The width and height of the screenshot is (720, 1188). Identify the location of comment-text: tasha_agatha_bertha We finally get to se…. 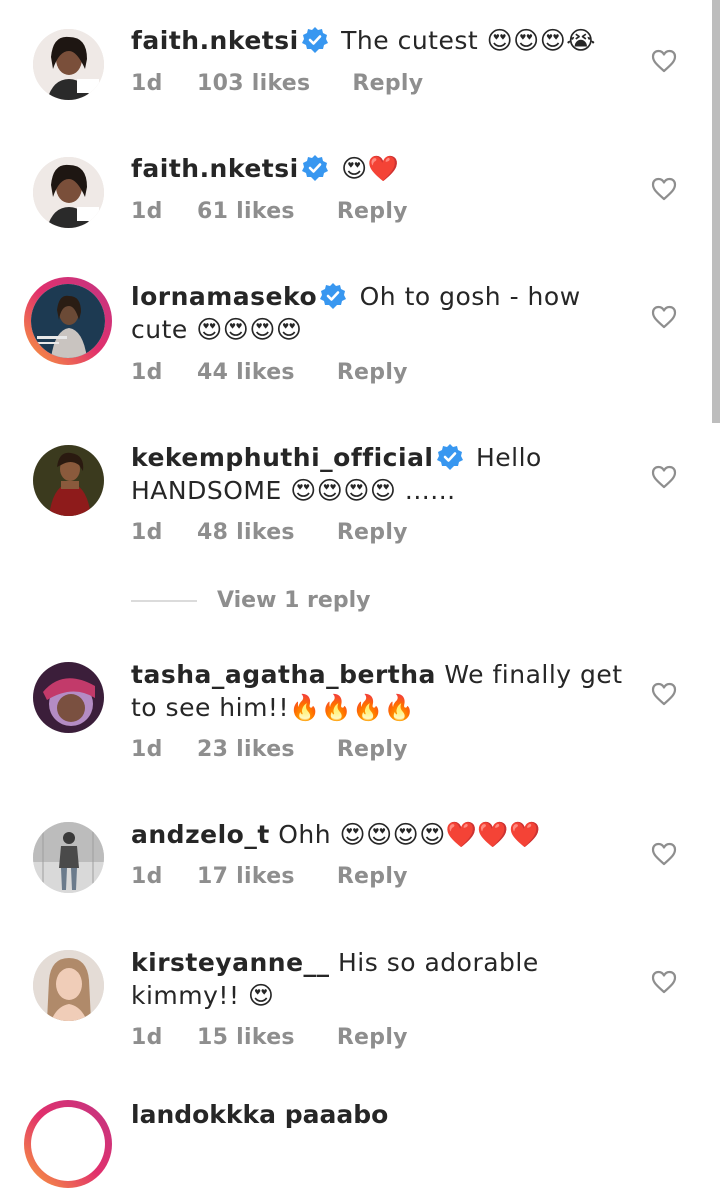
(381, 691).